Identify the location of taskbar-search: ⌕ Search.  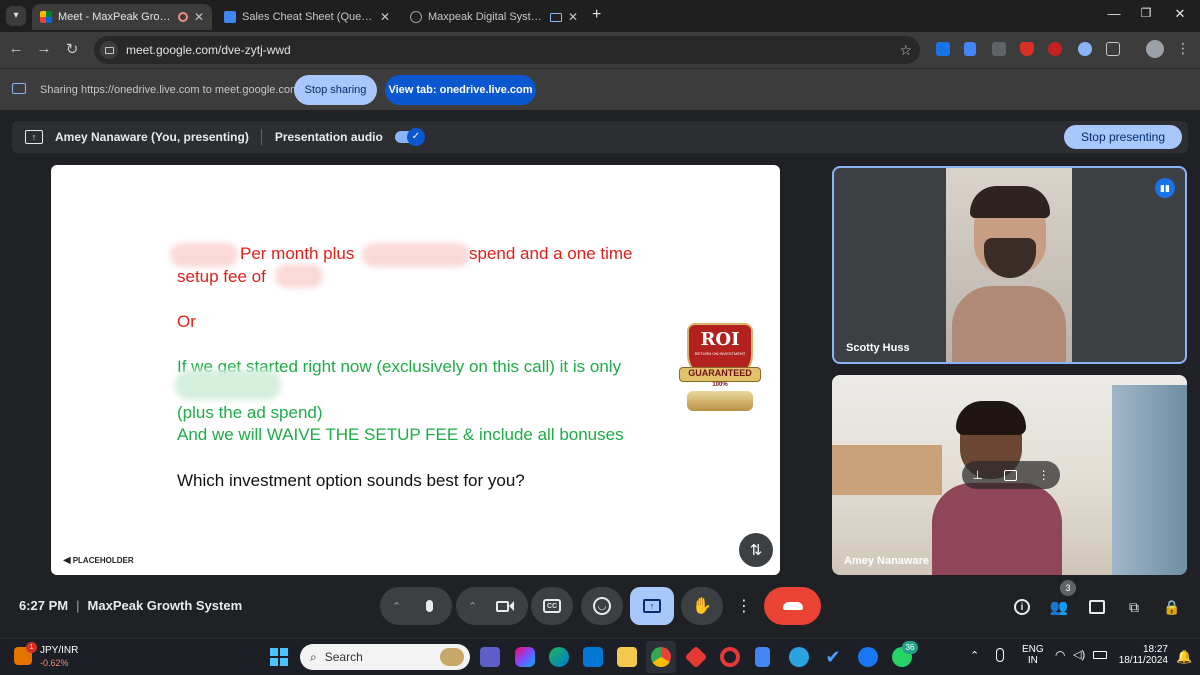
(385, 657).